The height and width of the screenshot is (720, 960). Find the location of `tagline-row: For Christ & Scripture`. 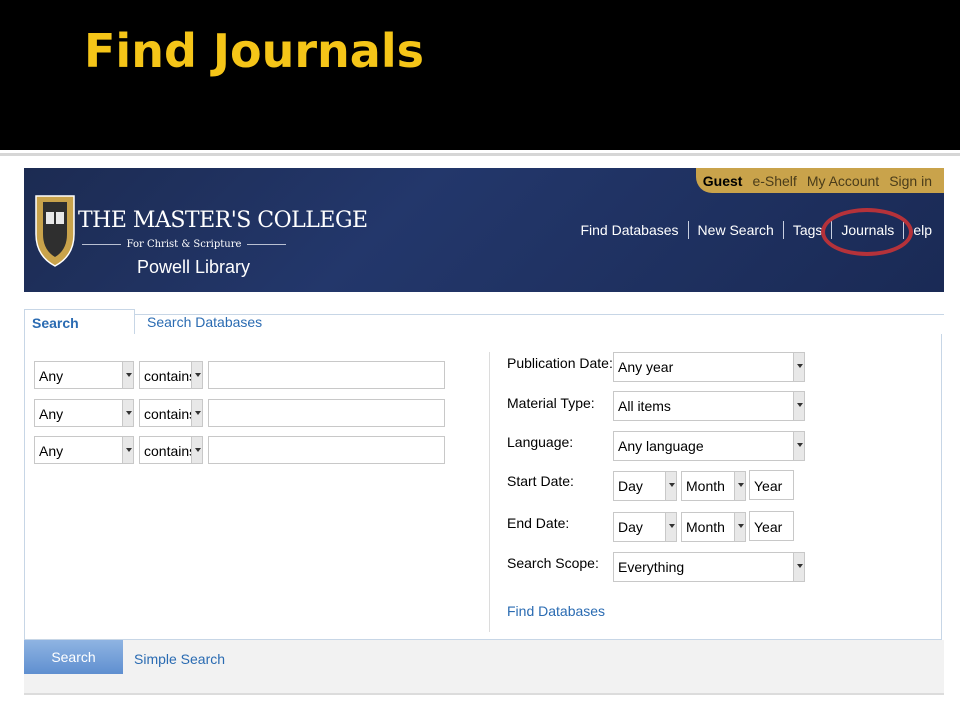

tagline-row: For Christ & Scripture is located at coordinates (184, 244).